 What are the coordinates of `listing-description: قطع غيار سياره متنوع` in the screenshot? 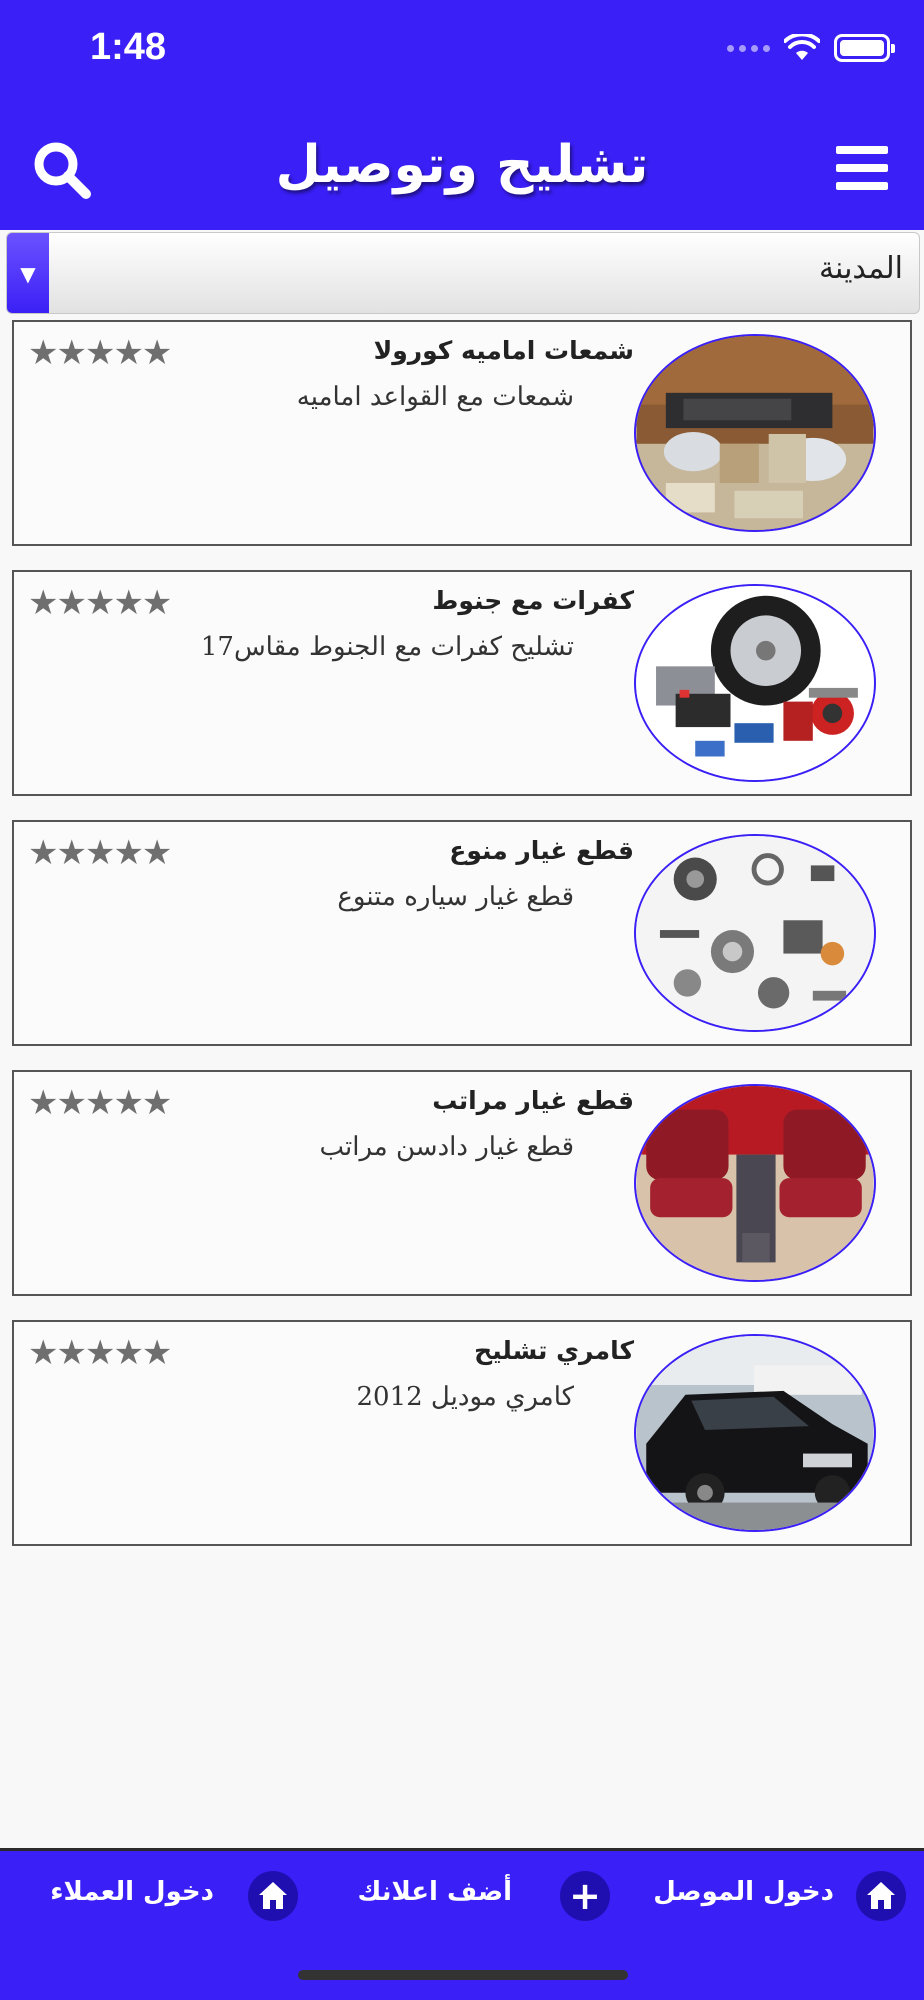 It's located at (455, 897).